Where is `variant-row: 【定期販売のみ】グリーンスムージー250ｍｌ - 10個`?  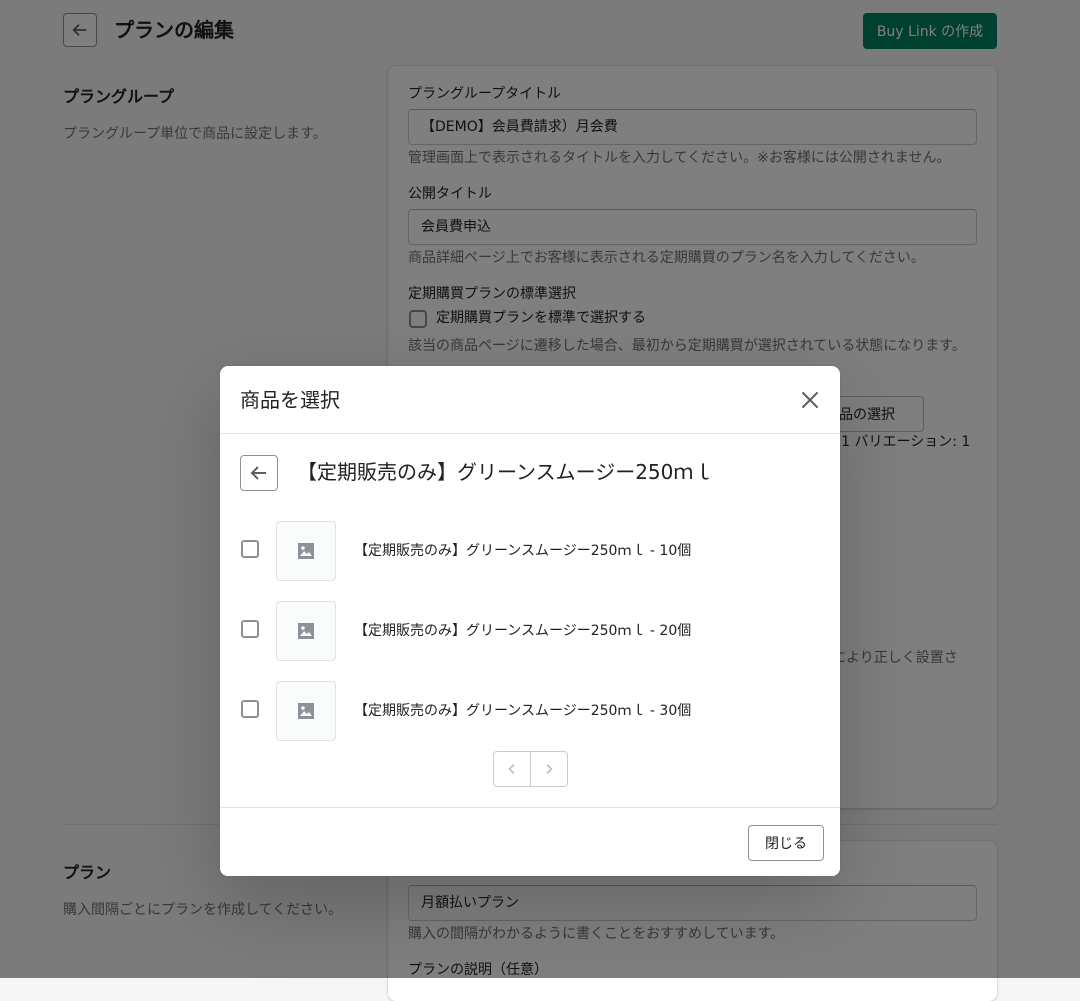
variant-row: 【定期販売のみ】グリーンスムージー250ｍｌ - 10個 is located at coordinates (530, 558).